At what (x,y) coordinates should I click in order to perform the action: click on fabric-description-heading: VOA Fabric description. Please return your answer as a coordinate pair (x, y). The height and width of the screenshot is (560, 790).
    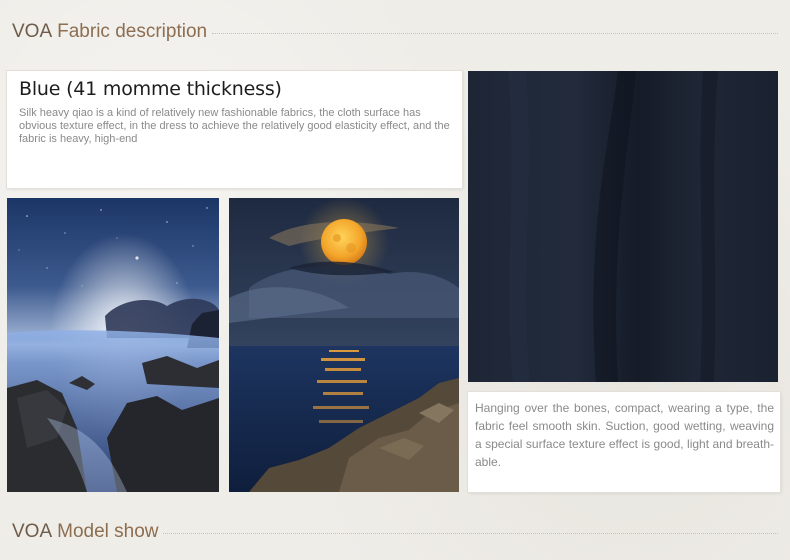
    Looking at the image, I should click on (109, 32).